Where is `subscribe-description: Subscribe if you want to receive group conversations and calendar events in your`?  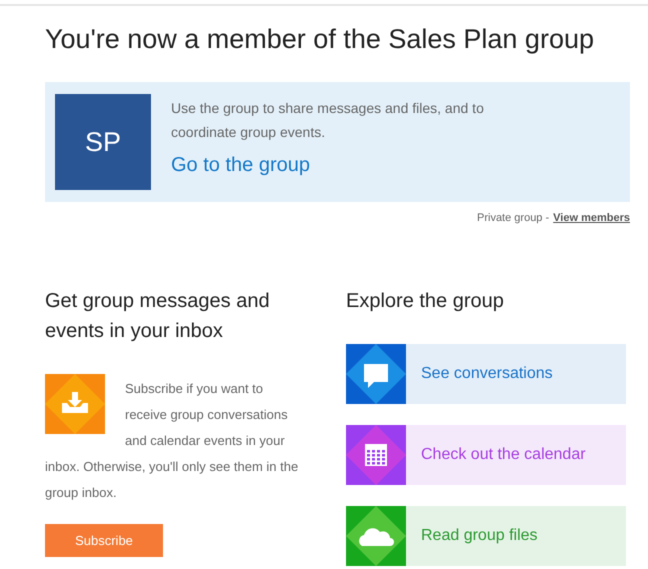
subscribe-description: Subscribe if you want to receive group conversations and calendar events in your is located at coordinates (207, 415).